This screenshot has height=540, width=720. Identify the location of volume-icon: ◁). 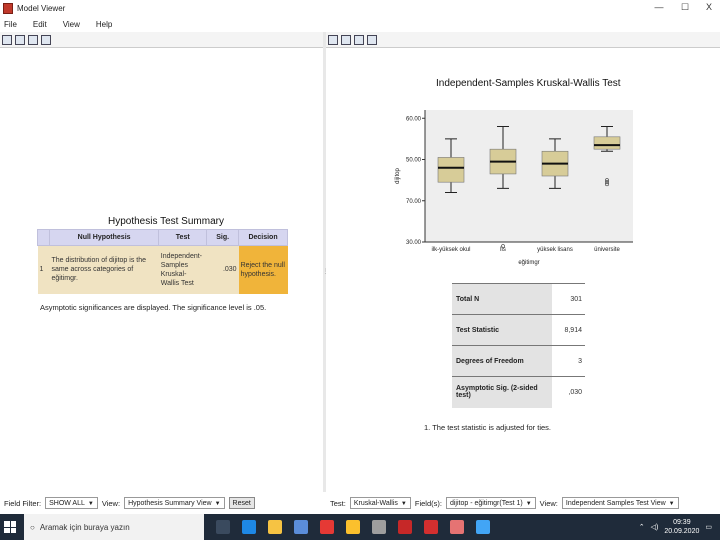
(655, 527).